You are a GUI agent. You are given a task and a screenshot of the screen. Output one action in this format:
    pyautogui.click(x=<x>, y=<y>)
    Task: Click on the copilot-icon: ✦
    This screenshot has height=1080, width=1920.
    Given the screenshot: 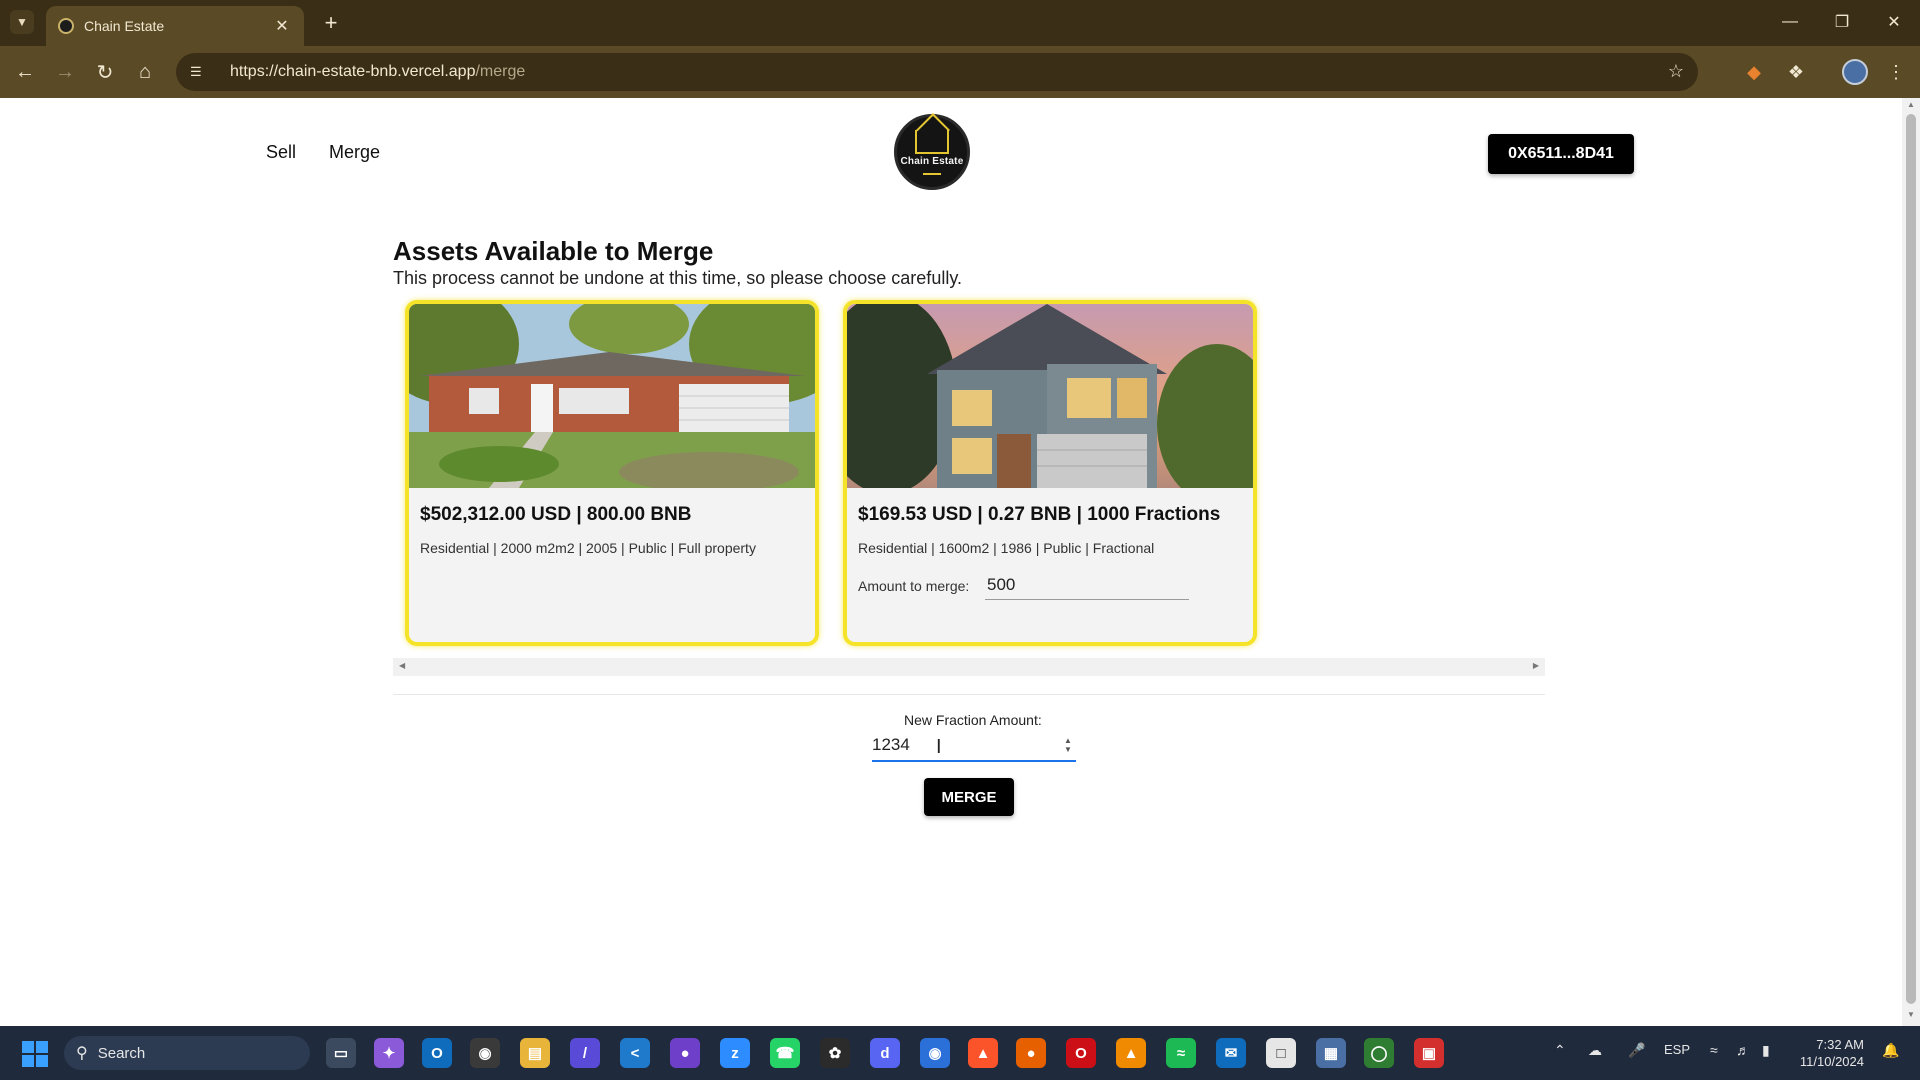 What is the action you would take?
    pyautogui.click(x=389, y=1053)
    